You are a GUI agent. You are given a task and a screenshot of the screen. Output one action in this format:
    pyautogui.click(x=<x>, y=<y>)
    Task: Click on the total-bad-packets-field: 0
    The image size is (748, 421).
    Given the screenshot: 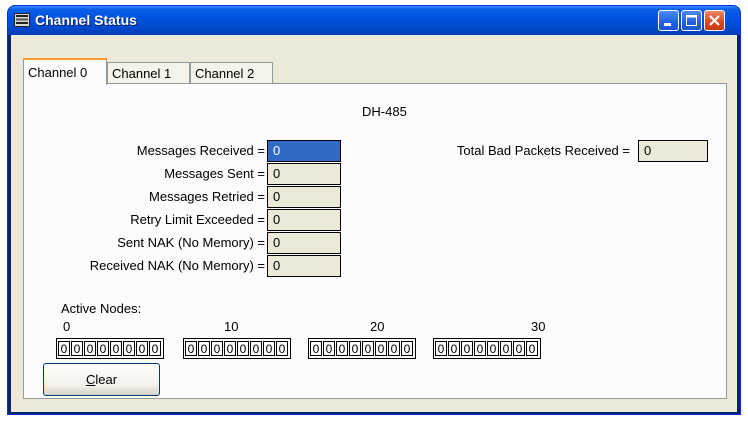 What is the action you would take?
    pyautogui.click(x=673, y=151)
    